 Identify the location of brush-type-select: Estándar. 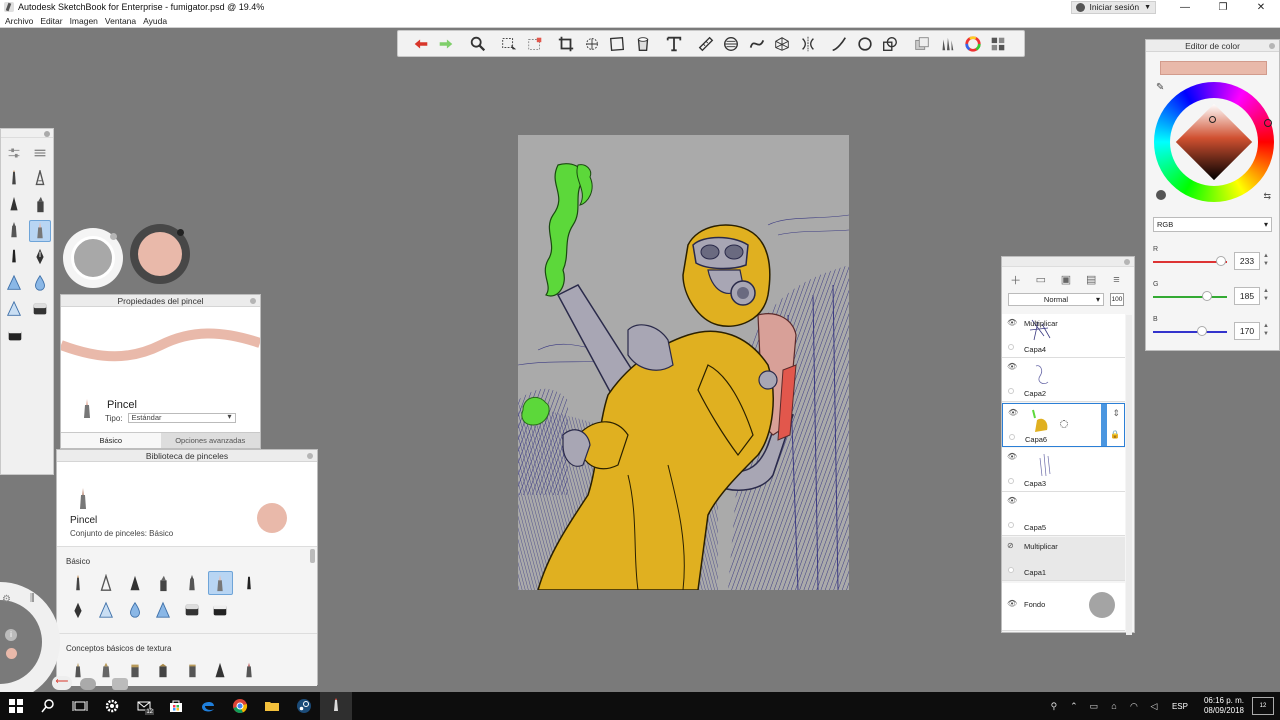
(181, 418).